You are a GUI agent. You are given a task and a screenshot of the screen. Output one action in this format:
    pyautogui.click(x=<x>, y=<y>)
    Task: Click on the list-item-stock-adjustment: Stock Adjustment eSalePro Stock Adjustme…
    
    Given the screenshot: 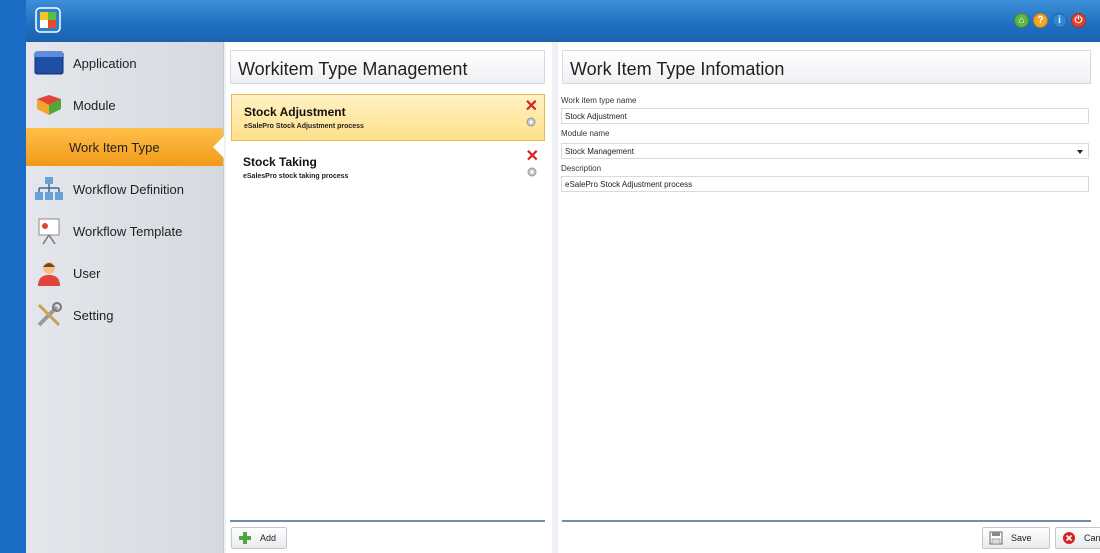 What is the action you would take?
    pyautogui.click(x=388, y=117)
    